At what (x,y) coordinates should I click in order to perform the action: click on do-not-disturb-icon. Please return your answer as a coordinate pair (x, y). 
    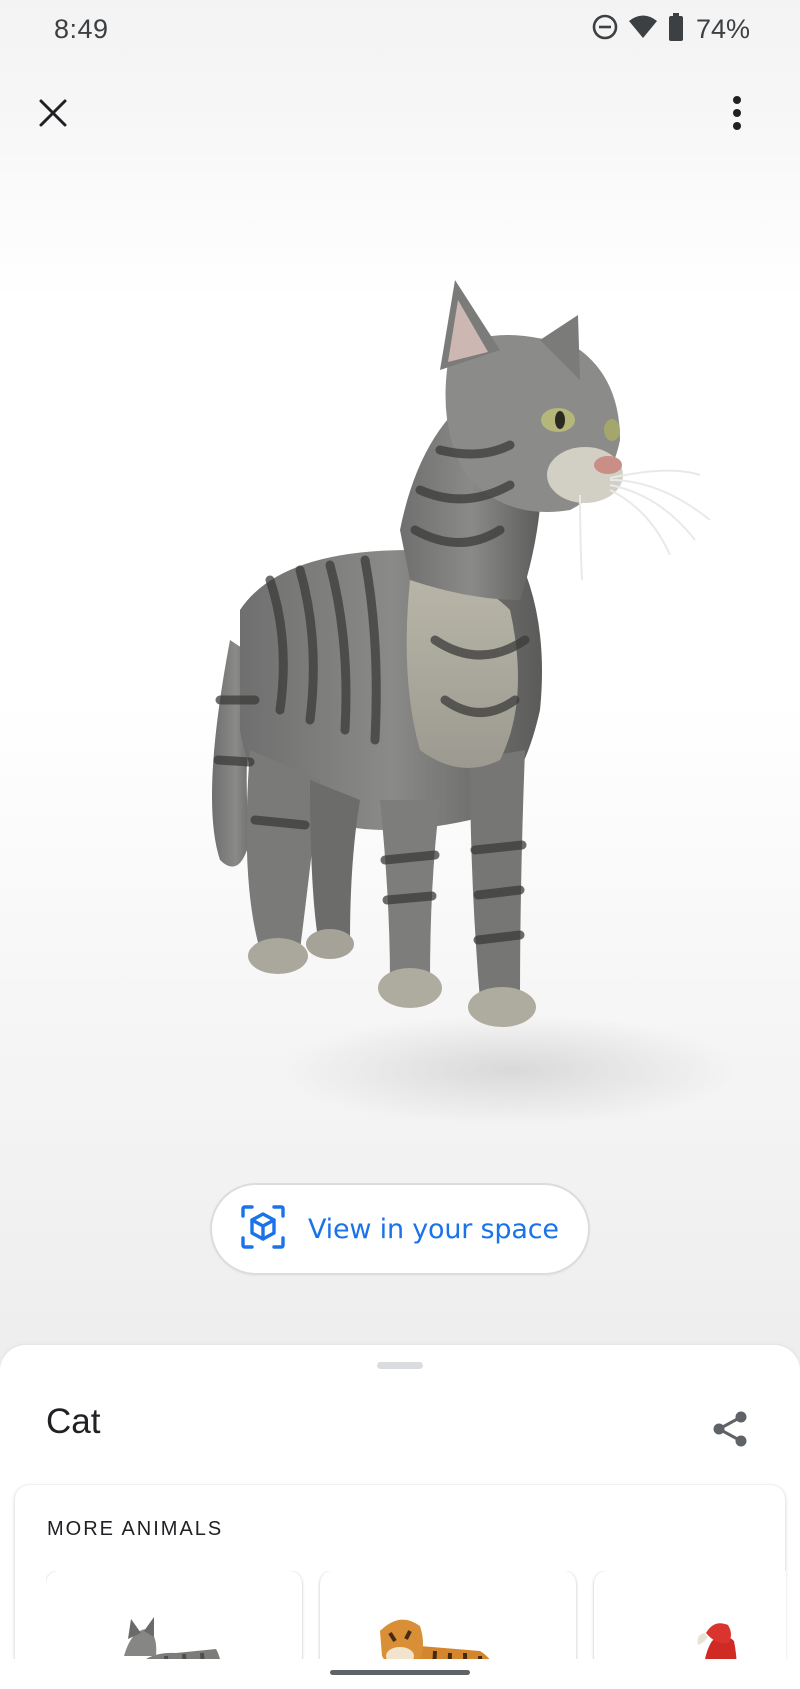
    Looking at the image, I should click on (605, 29).